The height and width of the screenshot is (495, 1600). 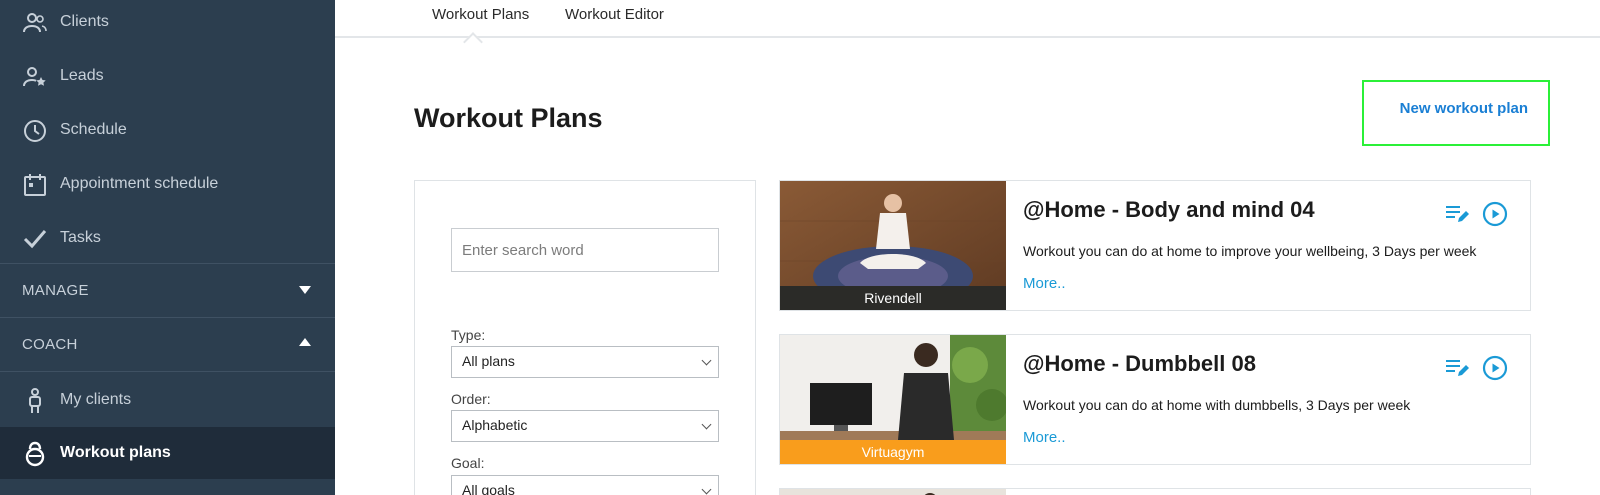 What do you see at coordinates (93, 129) in the screenshot?
I see `sidebar-item-label: Schedule` at bounding box center [93, 129].